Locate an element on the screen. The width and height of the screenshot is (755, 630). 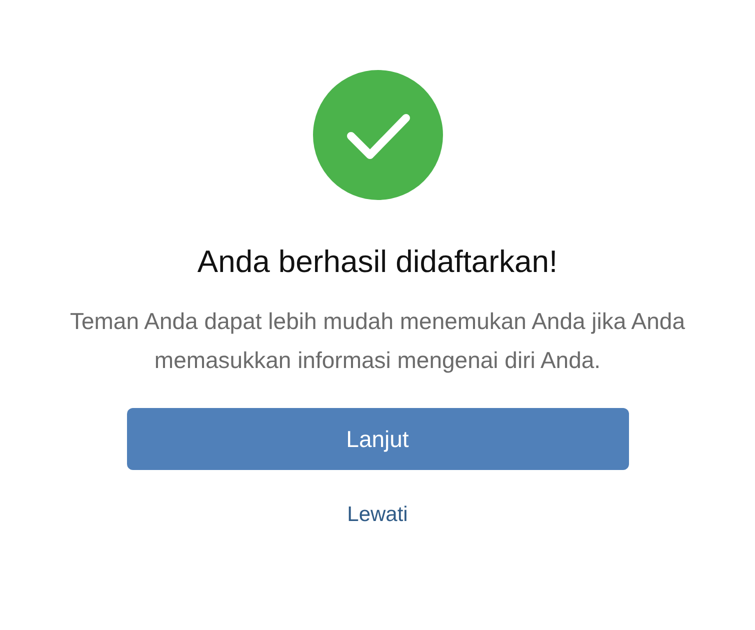
skip-link: Lewati is located at coordinates (377, 515).